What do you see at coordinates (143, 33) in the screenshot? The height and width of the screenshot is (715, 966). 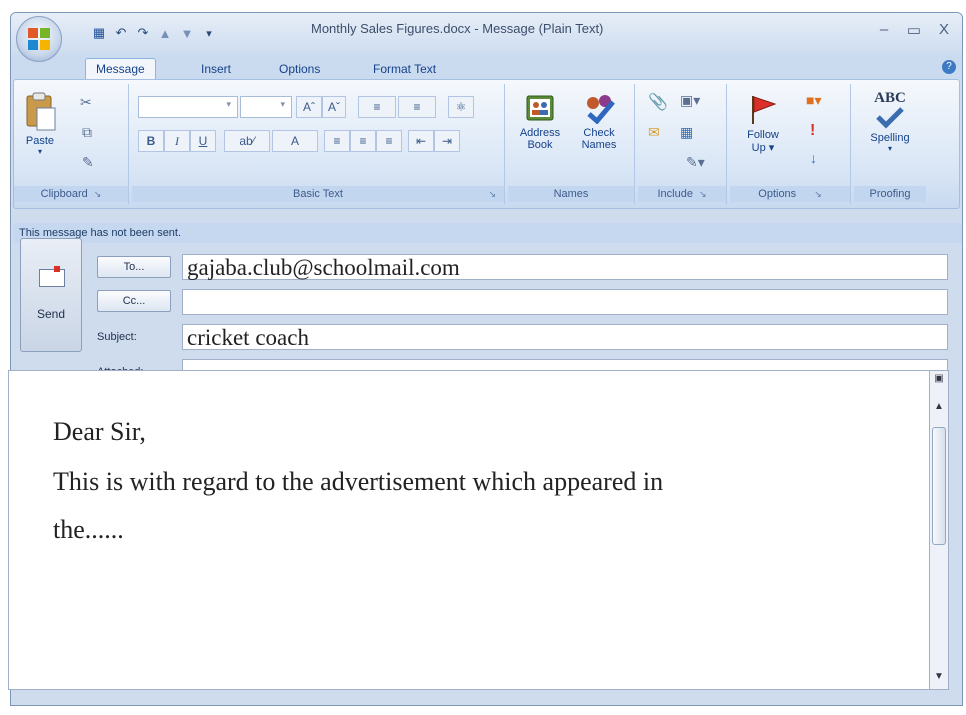 I see `redo-icon: ↷` at bounding box center [143, 33].